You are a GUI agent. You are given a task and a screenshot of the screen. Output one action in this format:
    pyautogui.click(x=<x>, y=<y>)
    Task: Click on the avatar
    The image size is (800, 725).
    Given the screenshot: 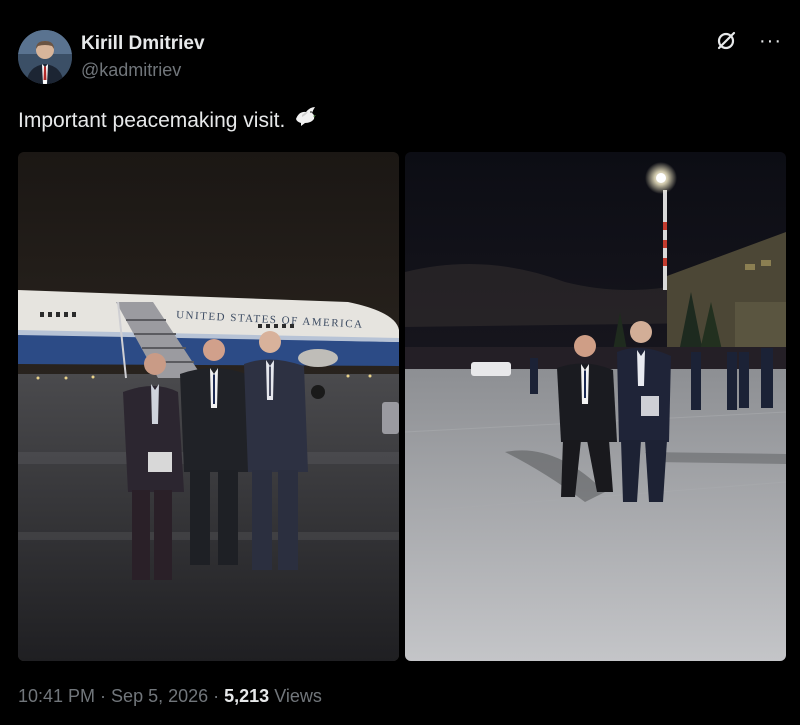 What is the action you would take?
    pyautogui.click(x=45, y=57)
    